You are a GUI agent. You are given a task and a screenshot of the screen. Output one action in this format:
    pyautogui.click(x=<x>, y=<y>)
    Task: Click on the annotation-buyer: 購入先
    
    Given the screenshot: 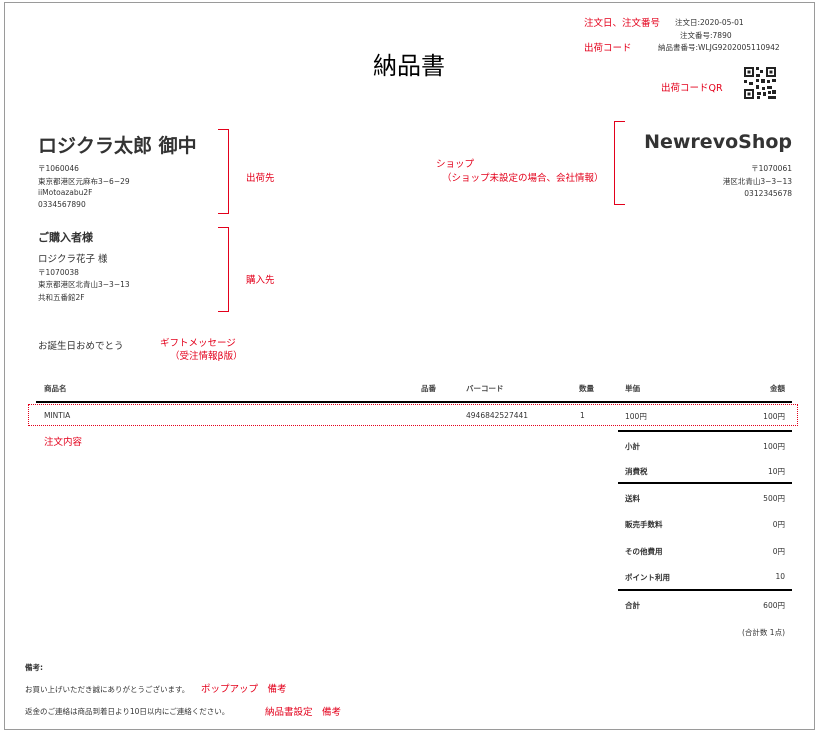 What is the action you would take?
    pyautogui.click(x=260, y=280)
    